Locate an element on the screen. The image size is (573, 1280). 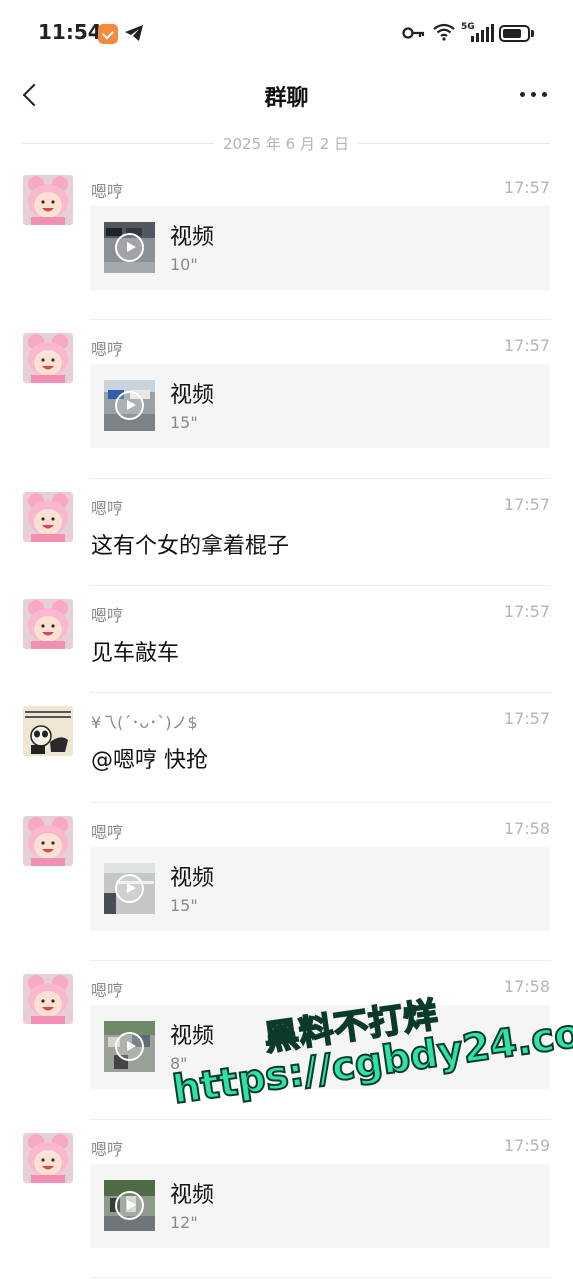
video-duration: 10" is located at coordinates (184, 264).